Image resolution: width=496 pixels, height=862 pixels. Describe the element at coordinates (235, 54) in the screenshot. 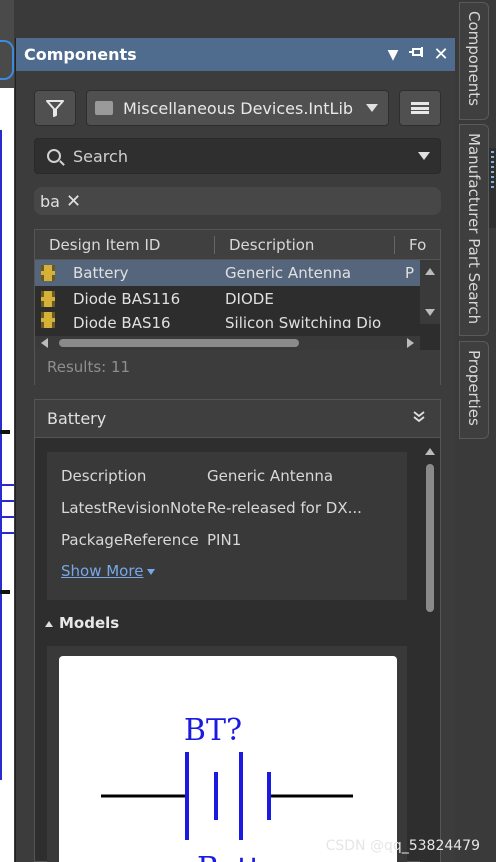

I see `panel-titlebar: Components ▼ ✕` at that location.